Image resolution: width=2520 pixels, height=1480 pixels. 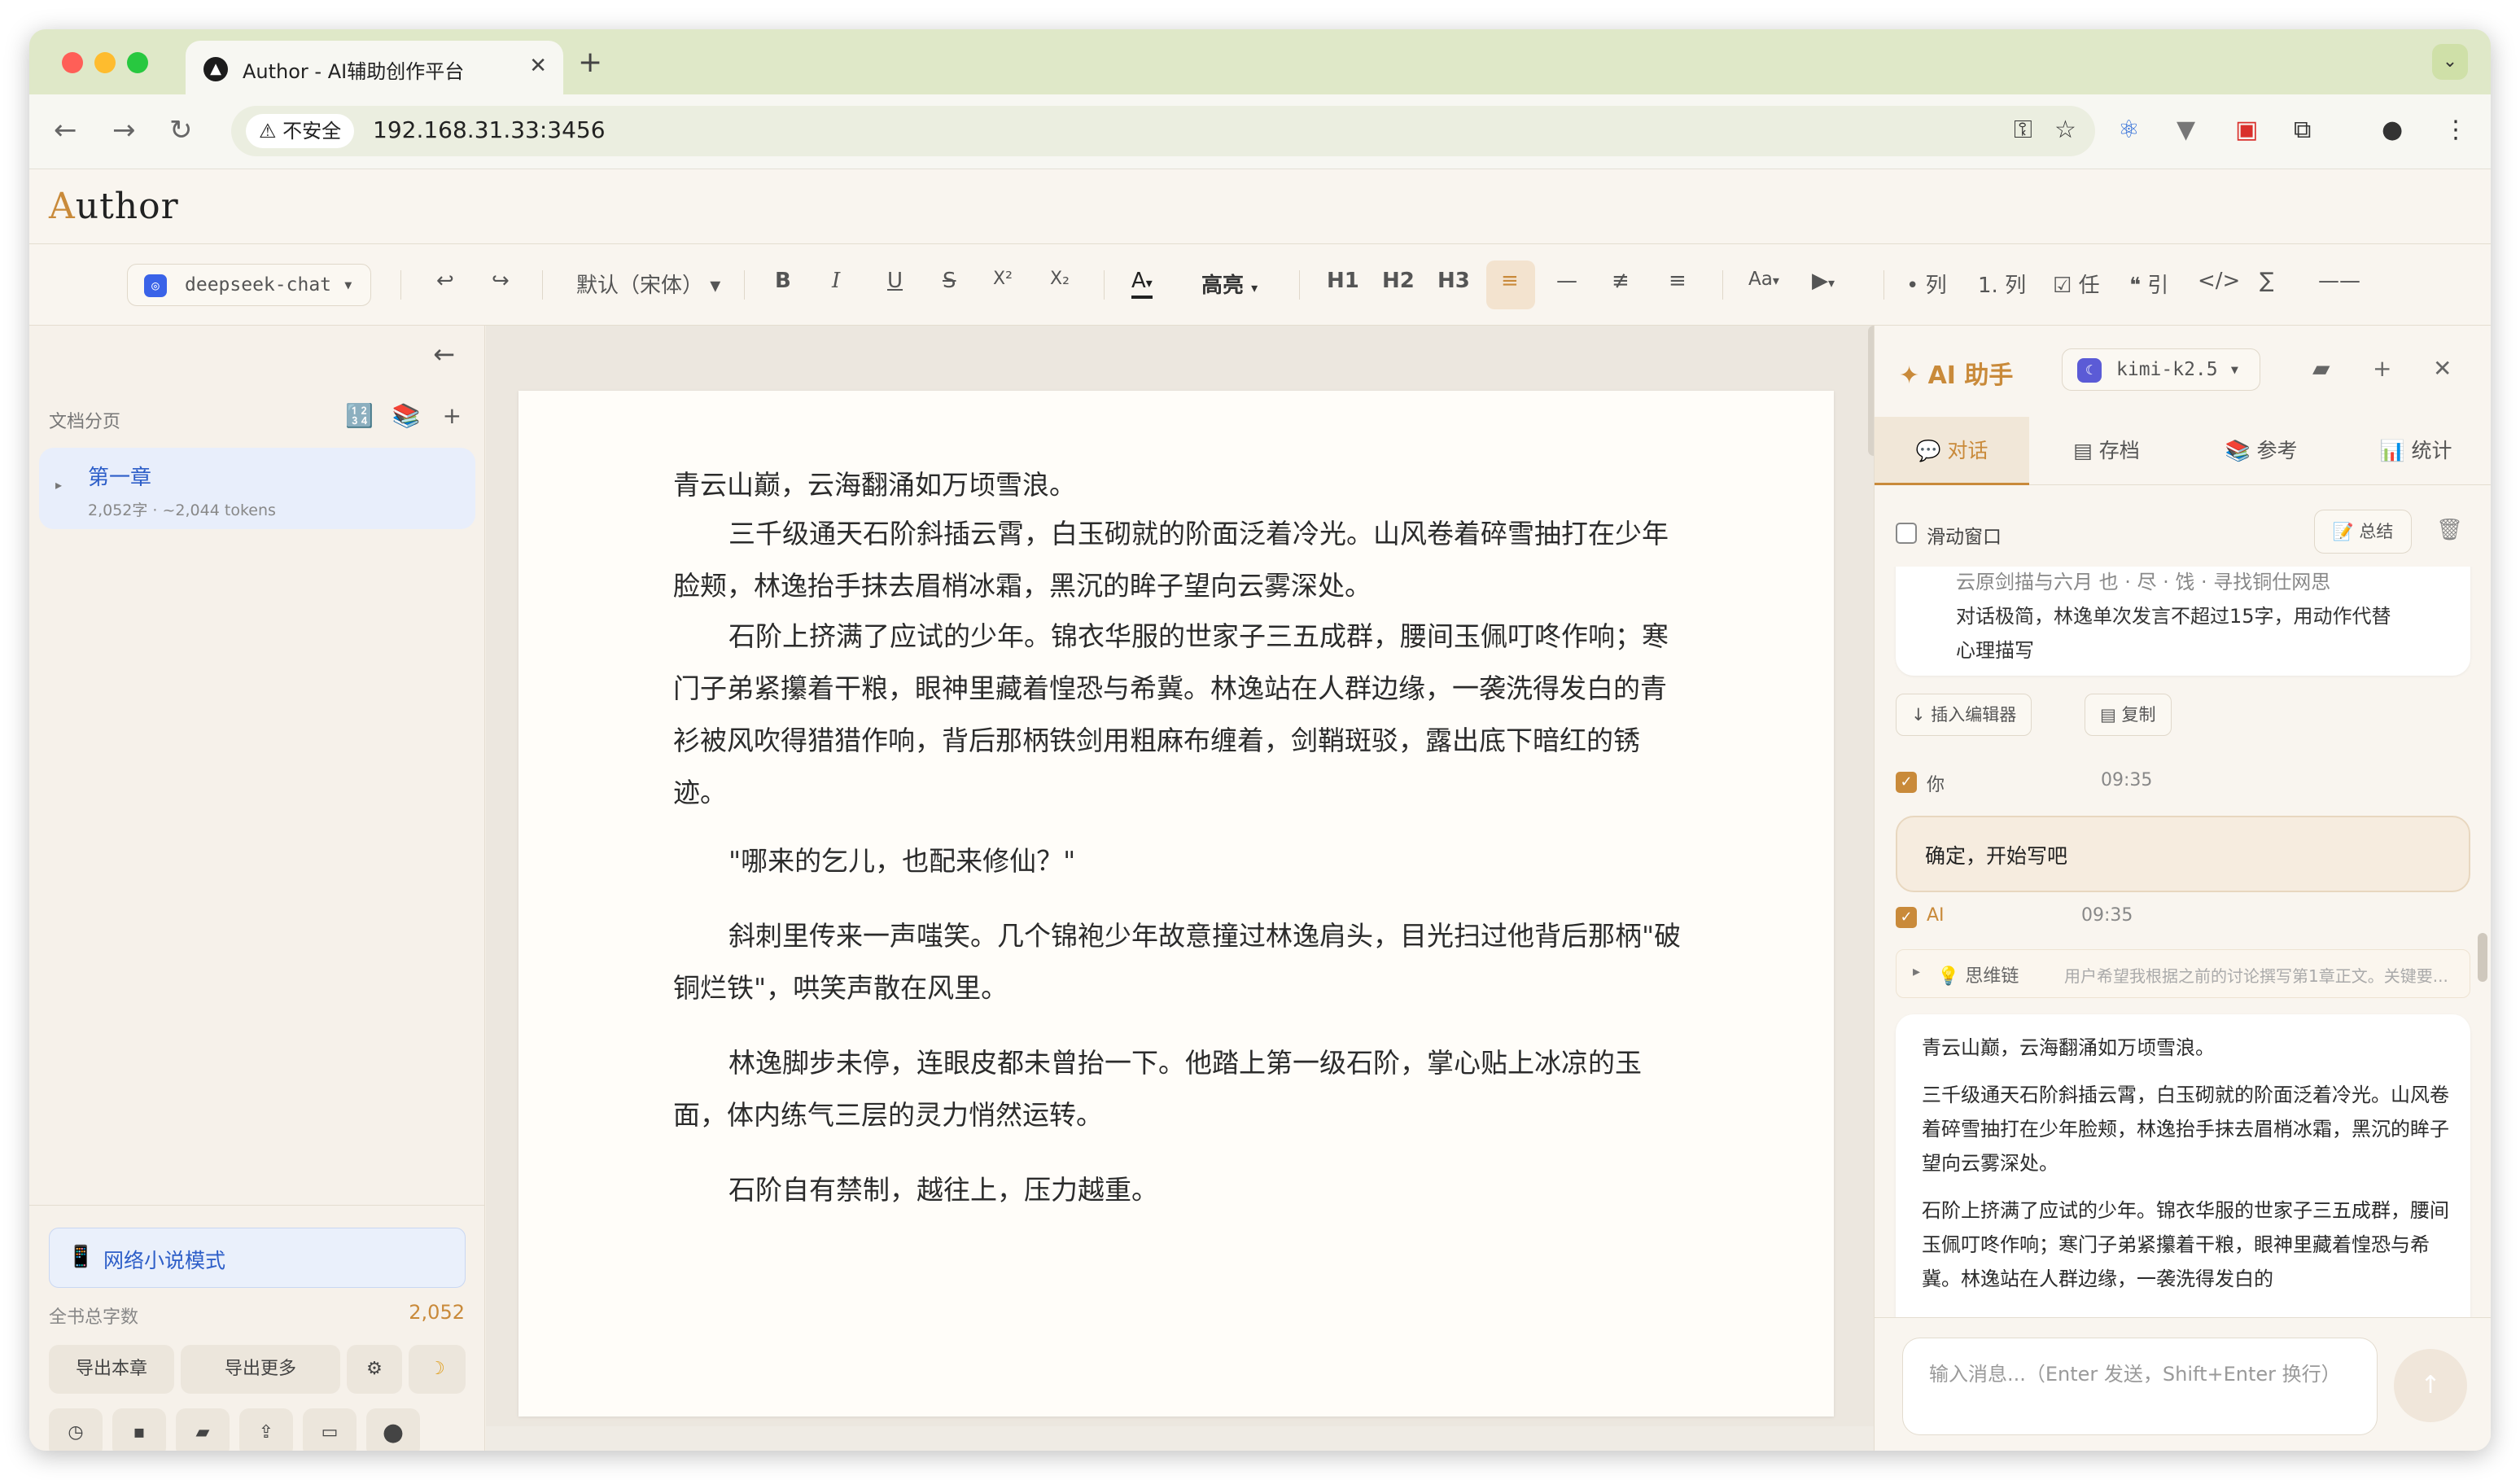 I want to click on ai-model-selector: ☾ kimi-k2.5 ▾, so click(x=2161, y=369).